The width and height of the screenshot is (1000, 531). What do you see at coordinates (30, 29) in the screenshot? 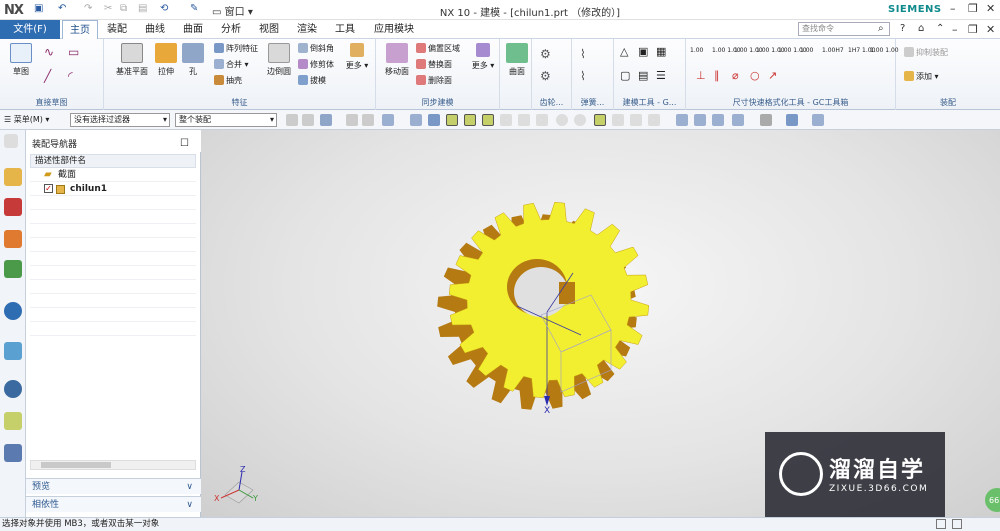
I see `file-menu-button: 文件(F)` at bounding box center [30, 29].